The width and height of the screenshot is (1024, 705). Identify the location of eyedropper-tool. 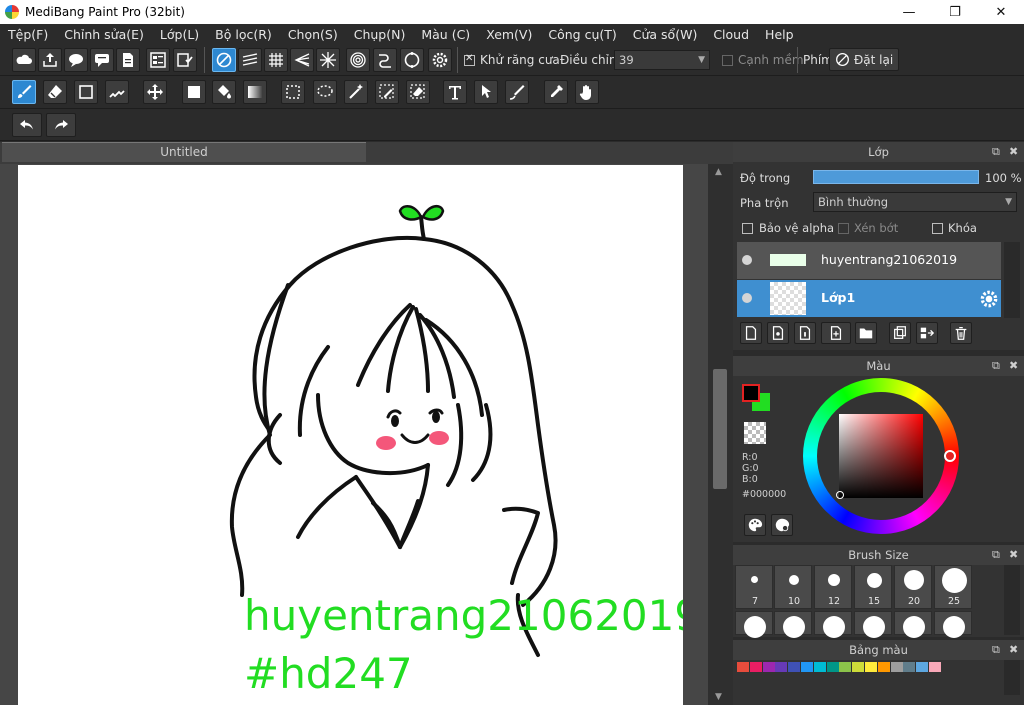
(556, 92).